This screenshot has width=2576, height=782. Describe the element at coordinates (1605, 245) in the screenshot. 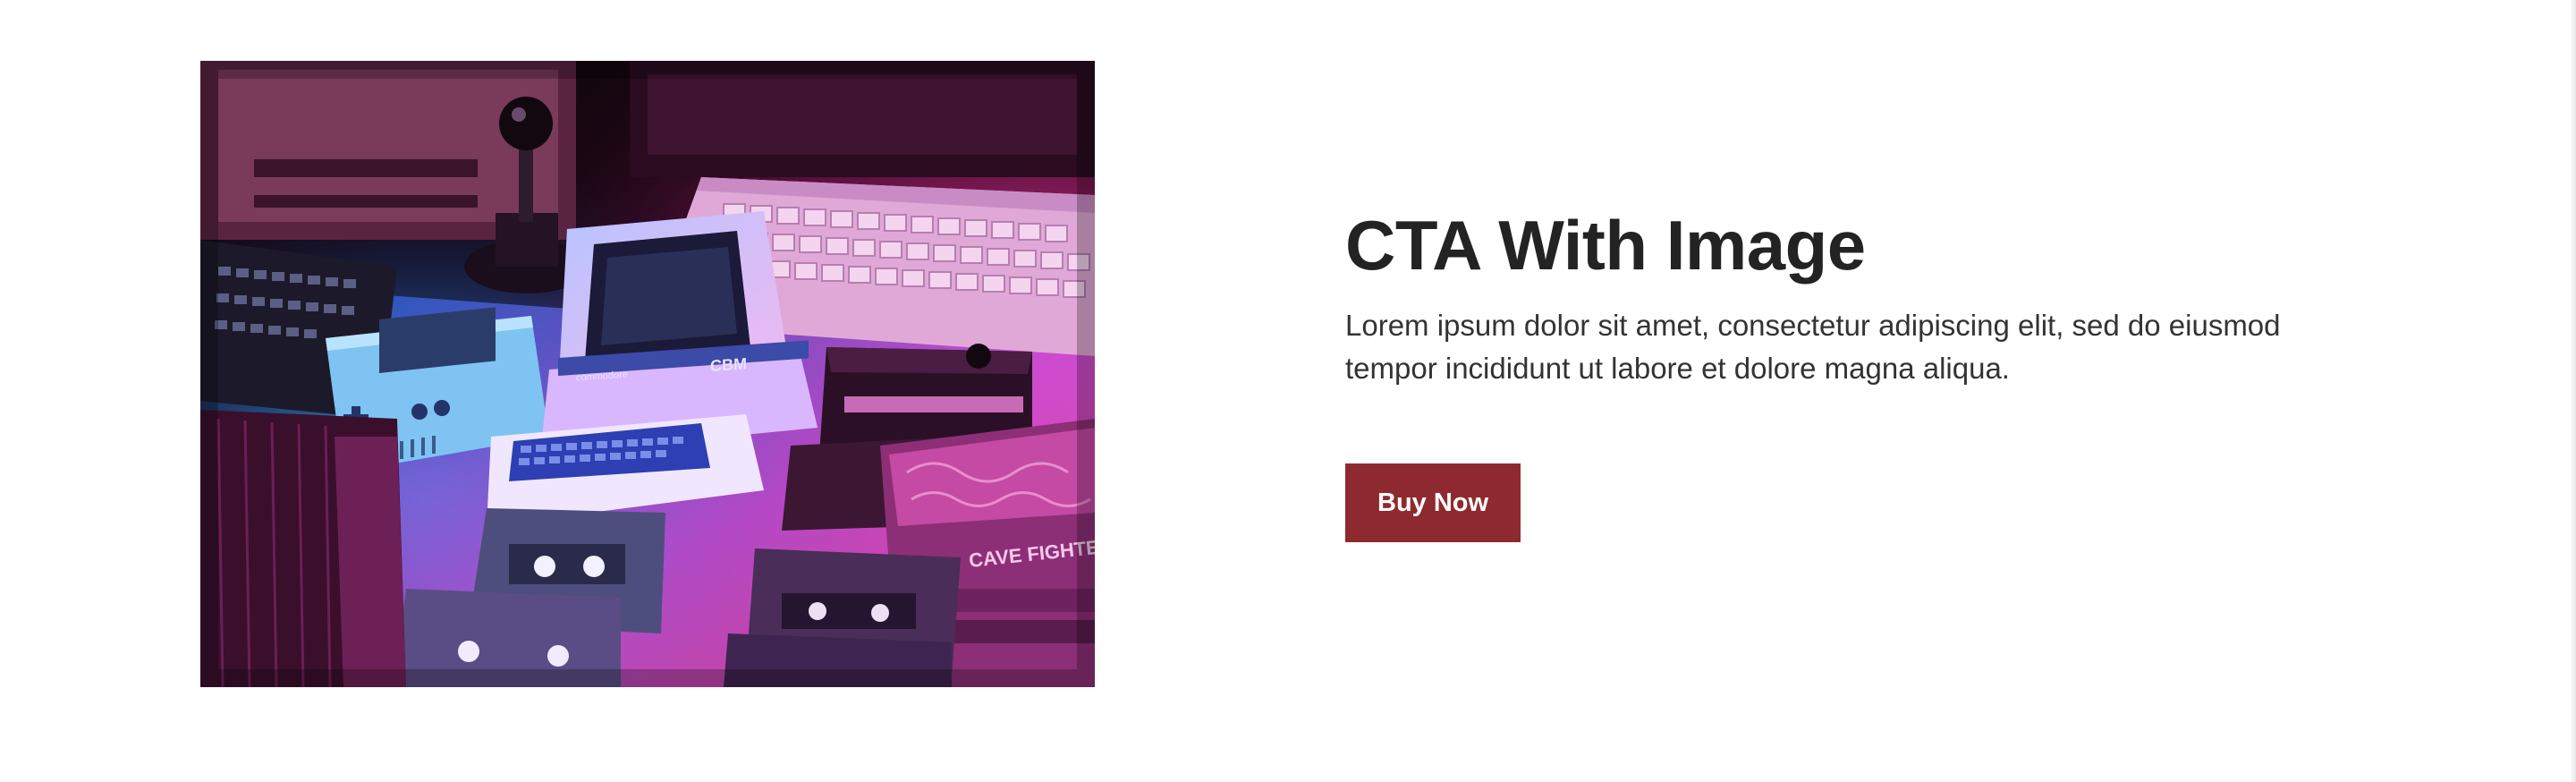

I see `cta-title: CTA With Image` at that location.